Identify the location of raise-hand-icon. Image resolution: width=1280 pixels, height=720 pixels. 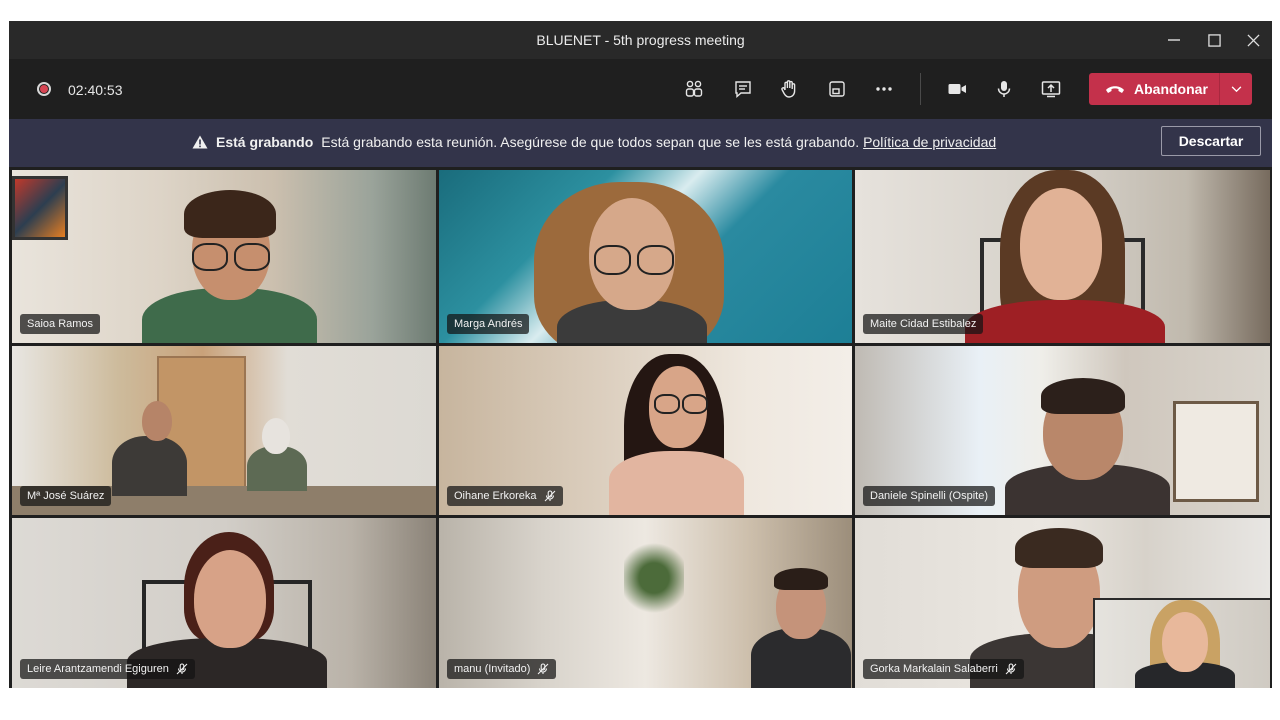
(788, 89).